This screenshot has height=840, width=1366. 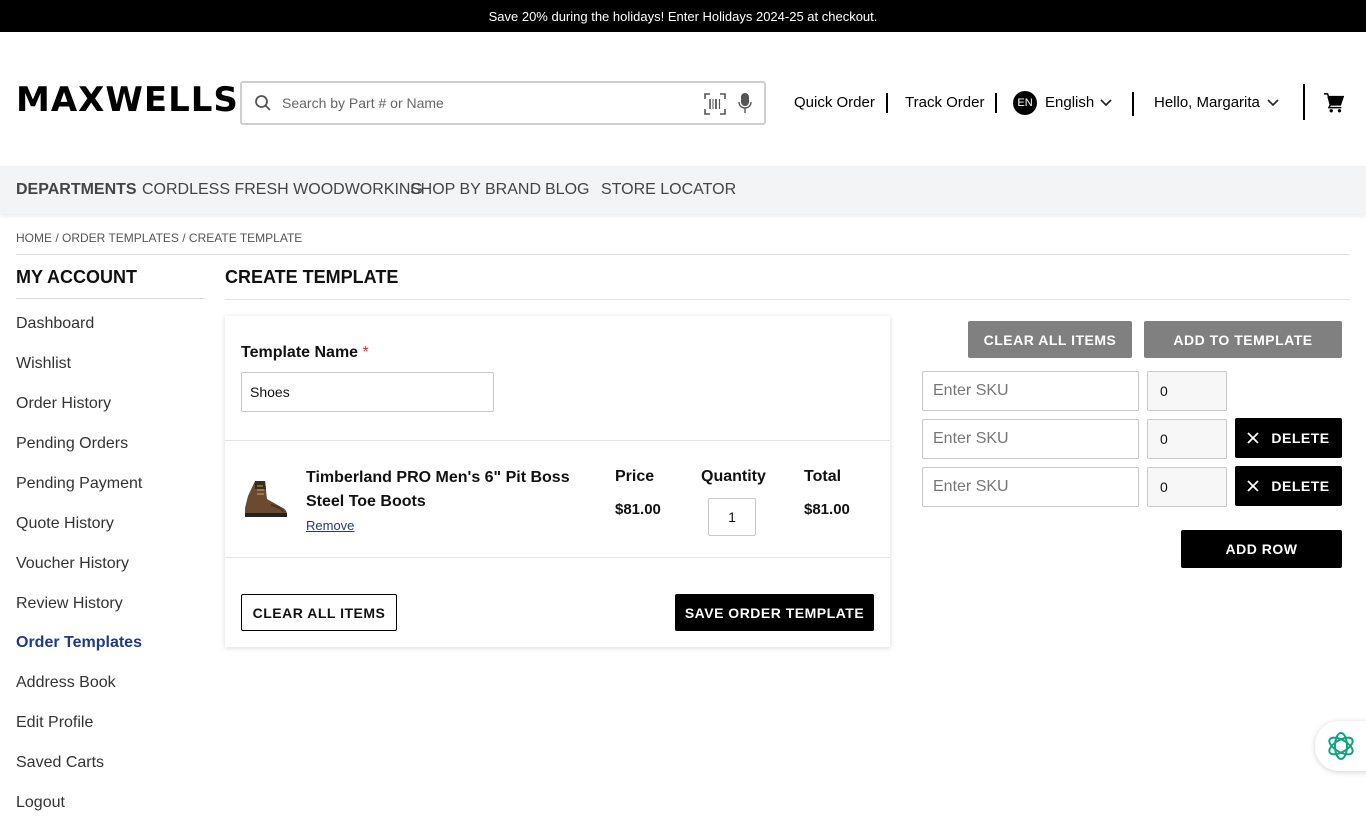 I want to click on site-logo: MAXWELLS, so click(x=127, y=100).